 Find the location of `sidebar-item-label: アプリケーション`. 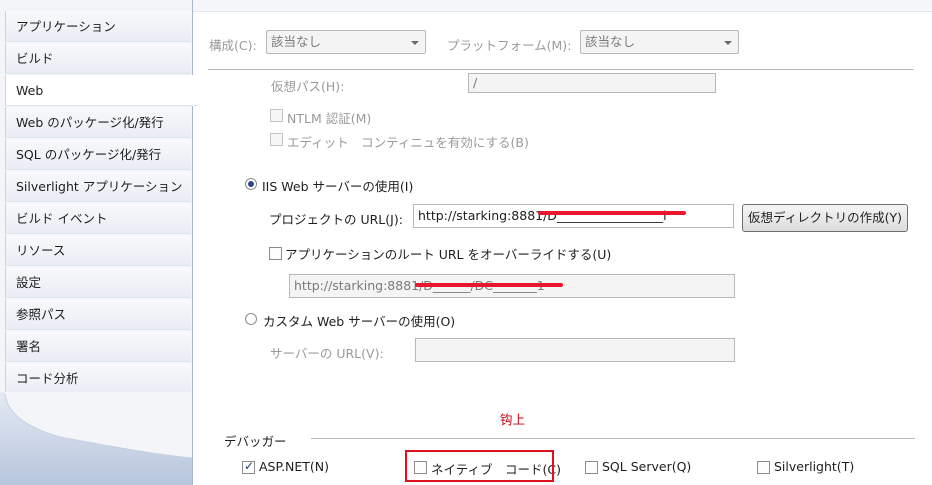

sidebar-item-label: アプリケーション is located at coordinates (66, 26).